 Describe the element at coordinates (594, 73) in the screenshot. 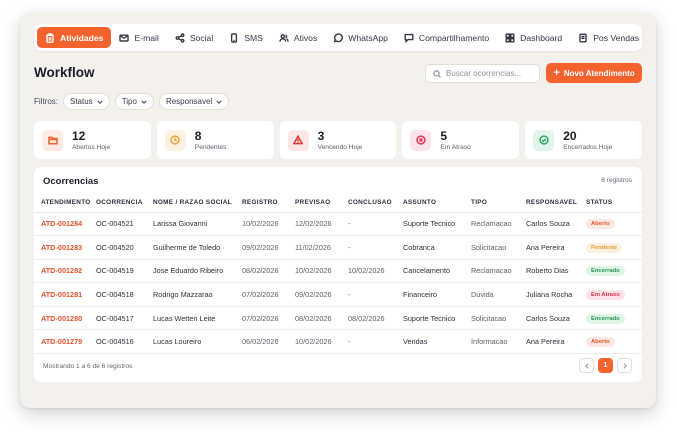

I see `new-atendimento-button: + Novo Atendimento` at that location.